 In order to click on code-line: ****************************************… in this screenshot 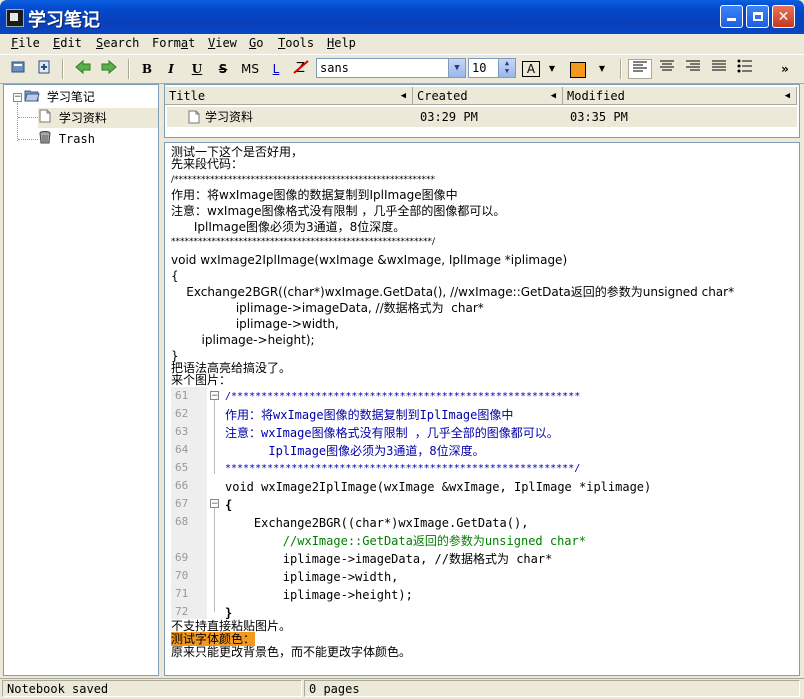, I will do `click(403, 468)`.